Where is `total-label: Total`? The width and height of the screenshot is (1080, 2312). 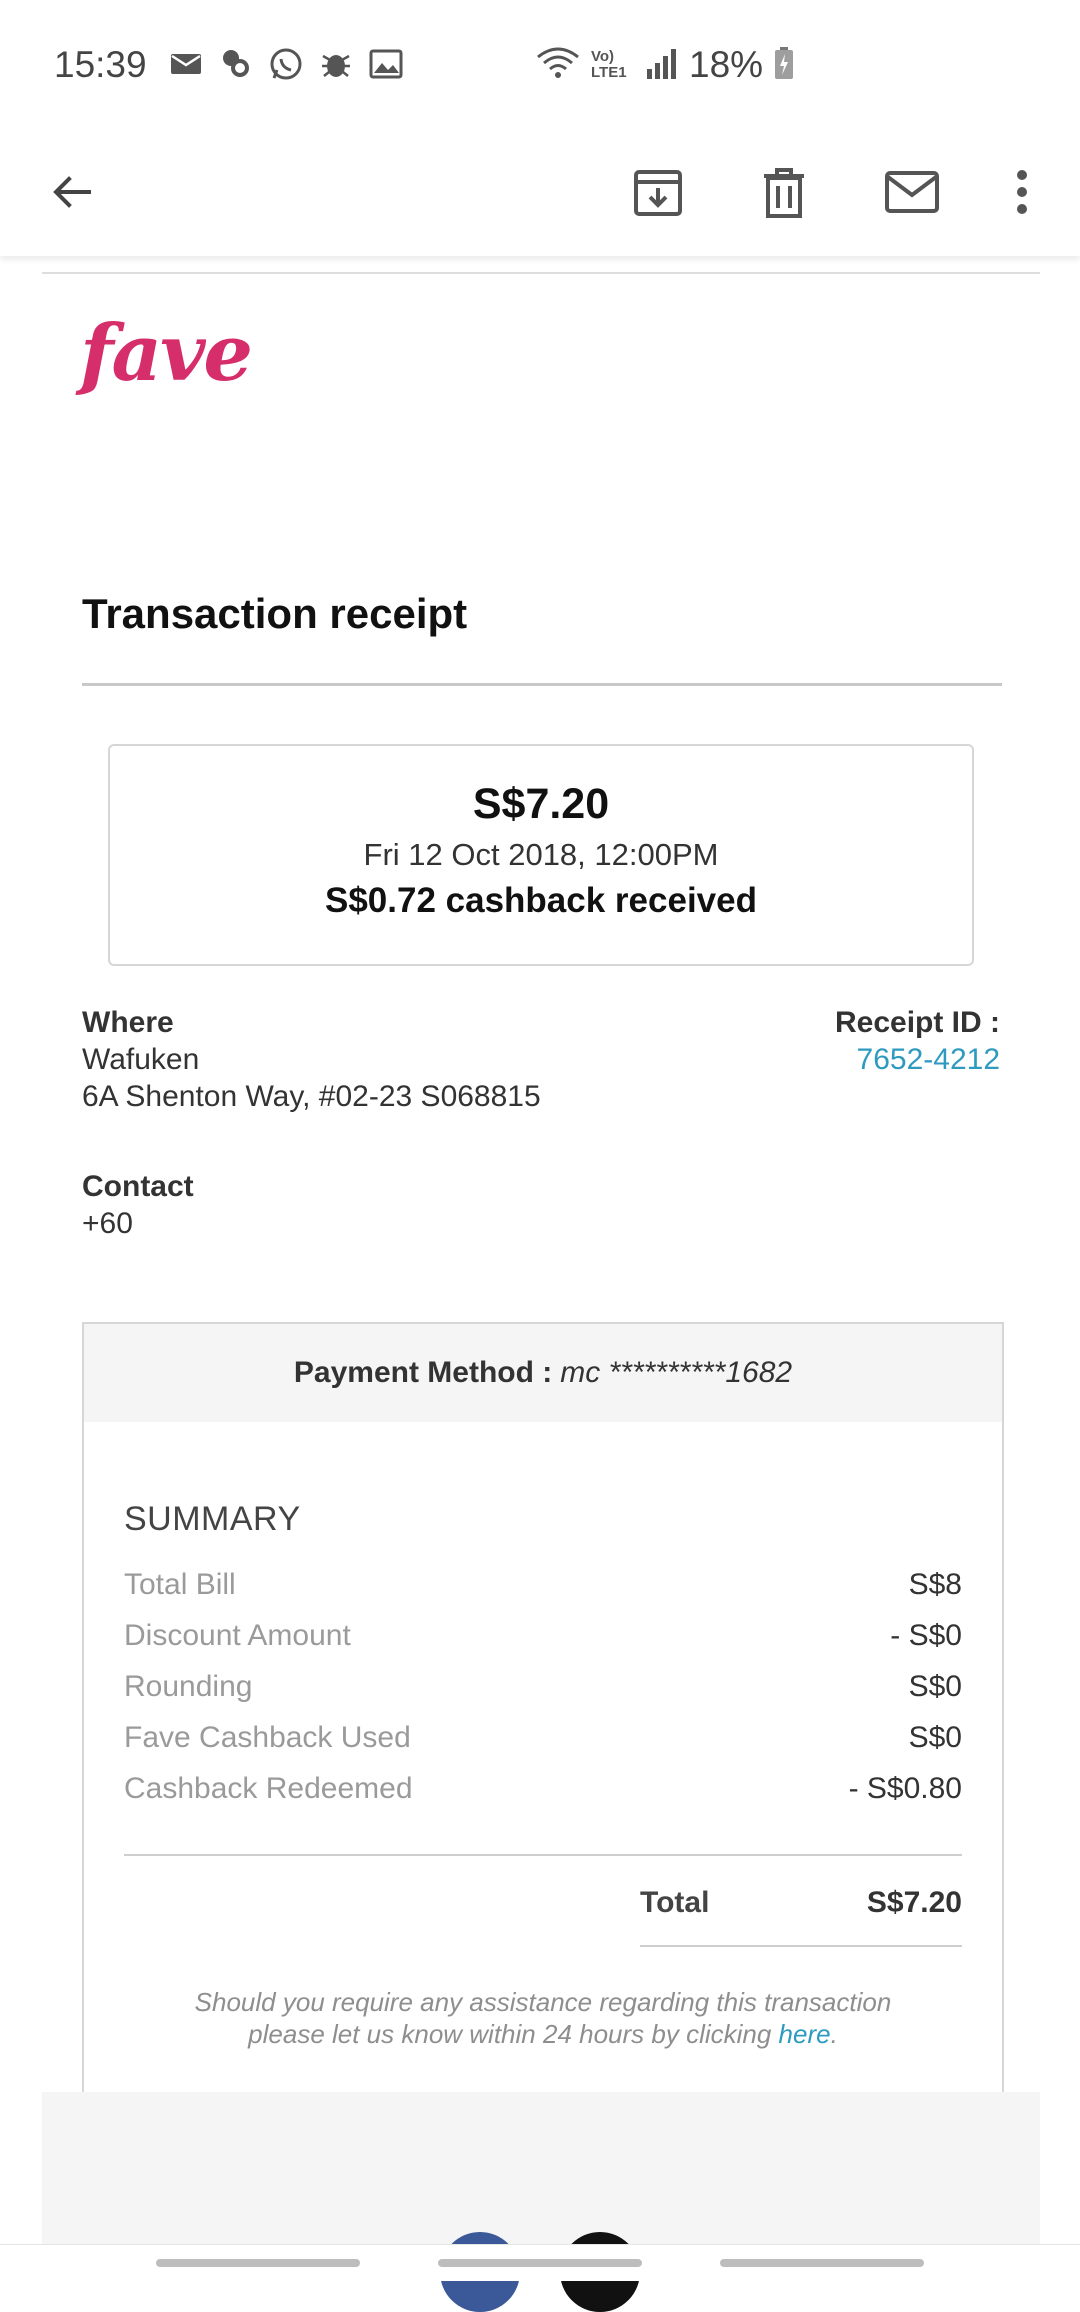
total-label: Total is located at coordinates (675, 1902).